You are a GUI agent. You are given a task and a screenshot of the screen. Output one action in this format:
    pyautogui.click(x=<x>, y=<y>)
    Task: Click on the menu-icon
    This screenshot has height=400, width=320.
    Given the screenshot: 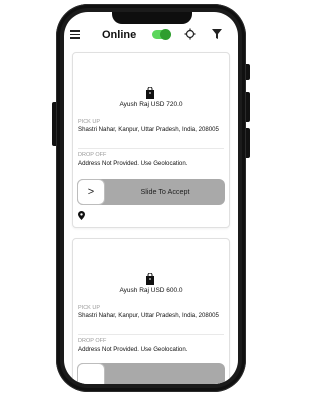 What is the action you would take?
    pyautogui.click(x=75, y=35)
    